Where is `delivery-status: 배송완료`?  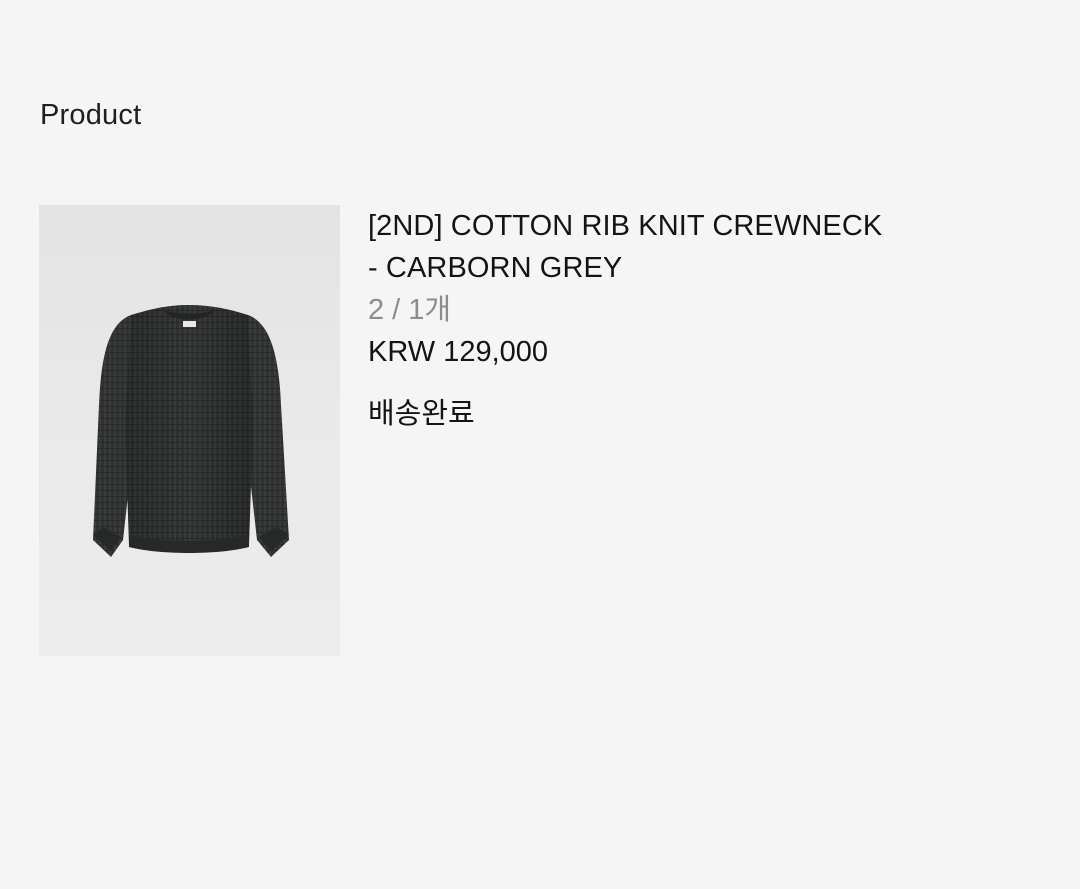
delivery-status: 배송완료 is located at coordinates (421, 414).